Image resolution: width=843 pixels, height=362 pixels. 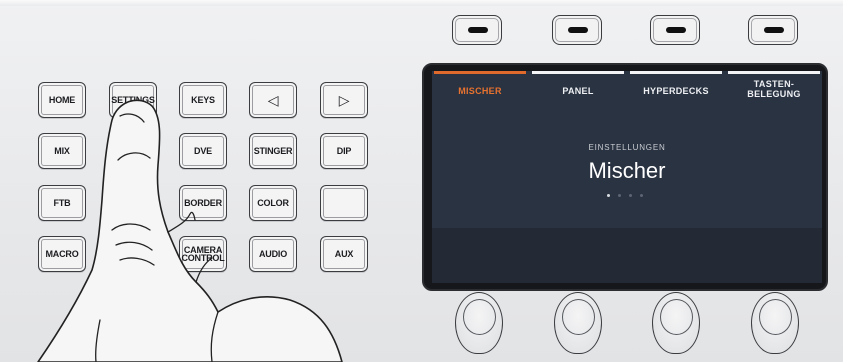 I want to click on left-arrow-button: ◁, so click(x=273, y=100).